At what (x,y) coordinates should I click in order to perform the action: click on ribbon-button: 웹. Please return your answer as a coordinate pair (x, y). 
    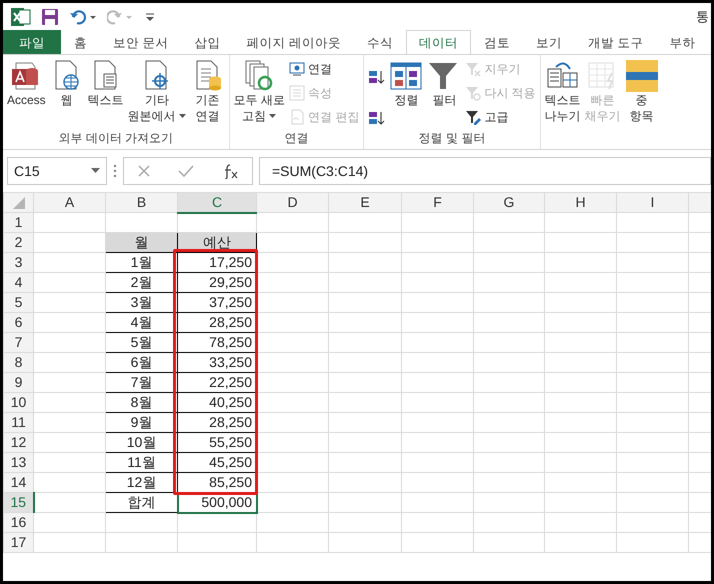
    Looking at the image, I should click on (67, 84).